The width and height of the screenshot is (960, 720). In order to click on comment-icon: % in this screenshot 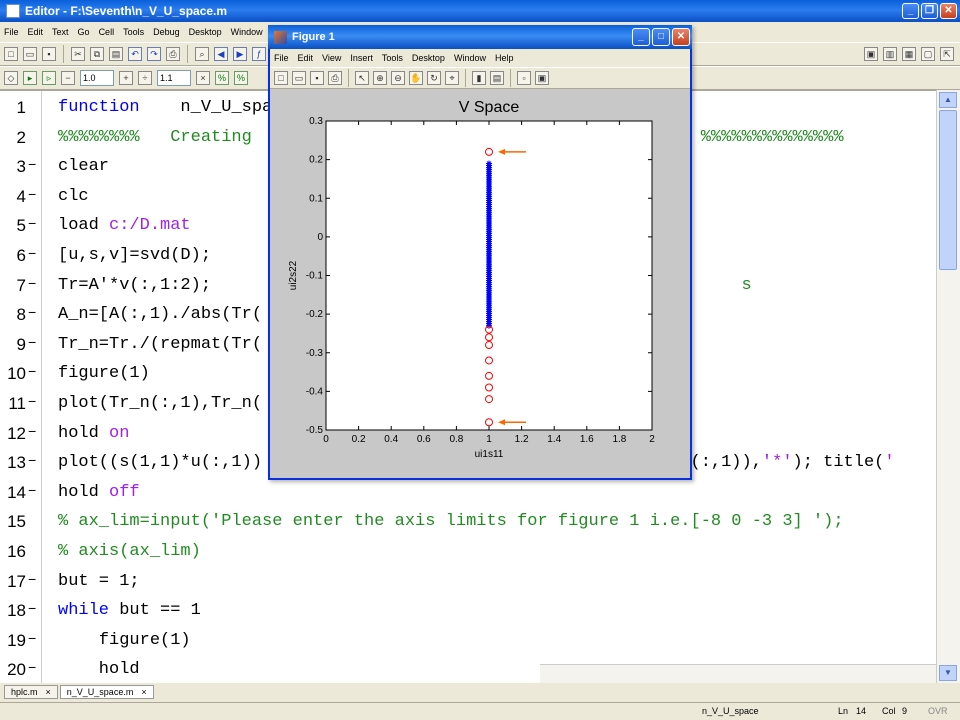, I will do `click(222, 78)`.